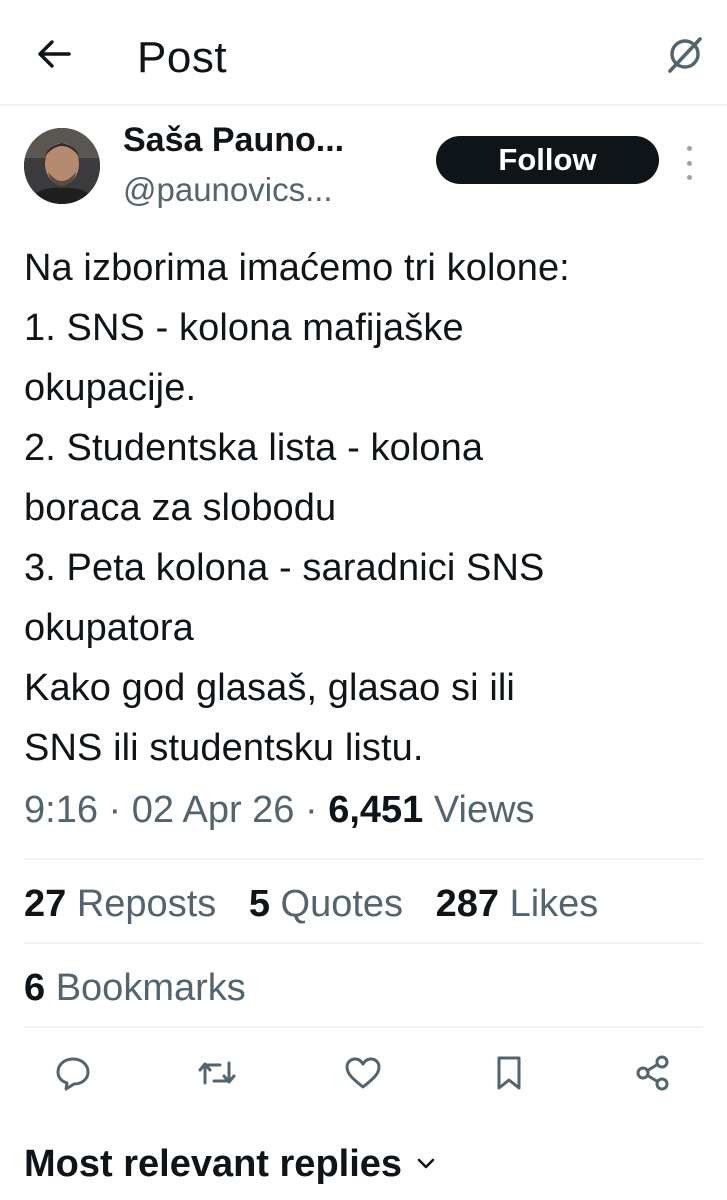 The image size is (727, 1200). I want to click on replies-sort-button: Most relevant replies, so click(230, 1164).